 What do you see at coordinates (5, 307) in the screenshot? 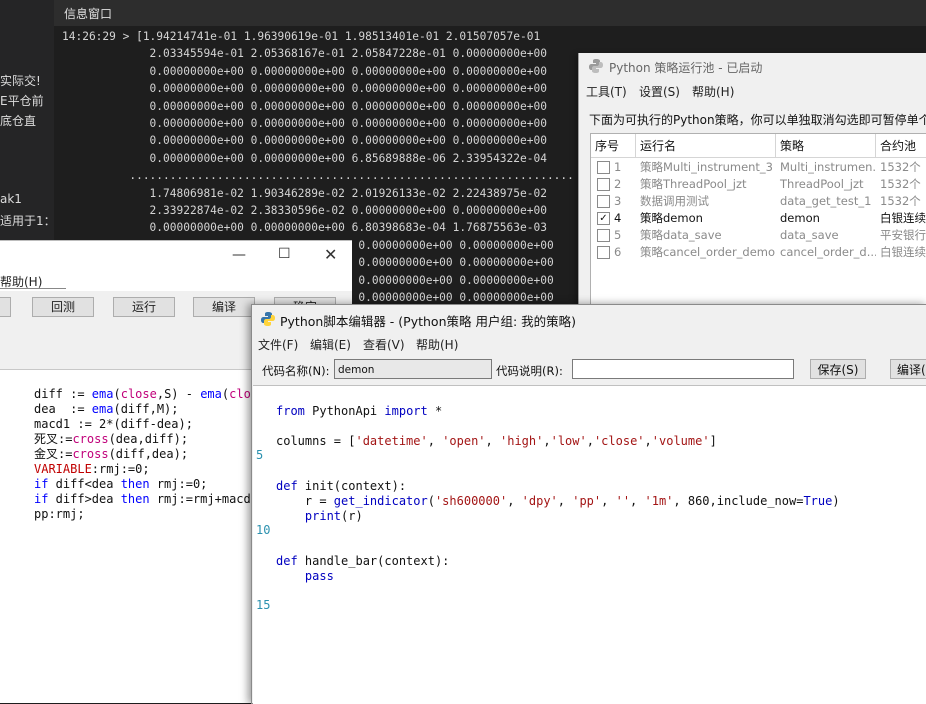
I see `toolbar-button-partial` at bounding box center [5, 307].